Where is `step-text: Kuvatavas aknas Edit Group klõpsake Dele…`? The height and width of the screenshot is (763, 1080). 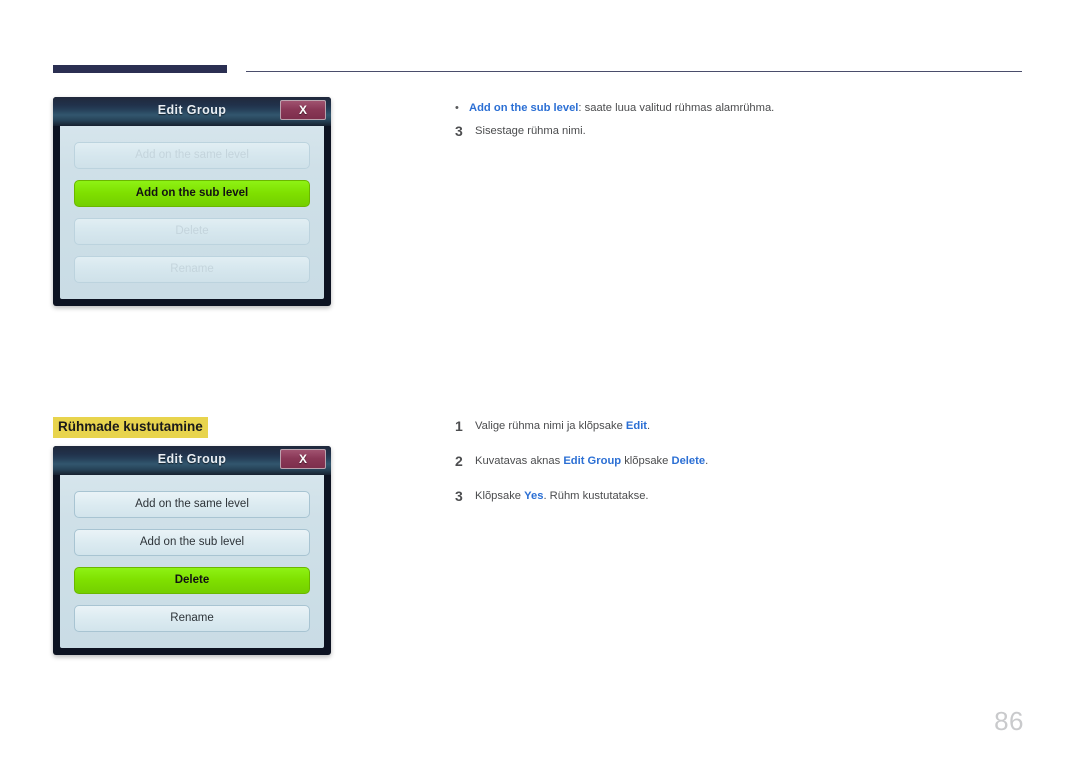
step-text: Kuvatavas aknas Edit Group klõpsake Dele… is located at coordinates (591, 461).